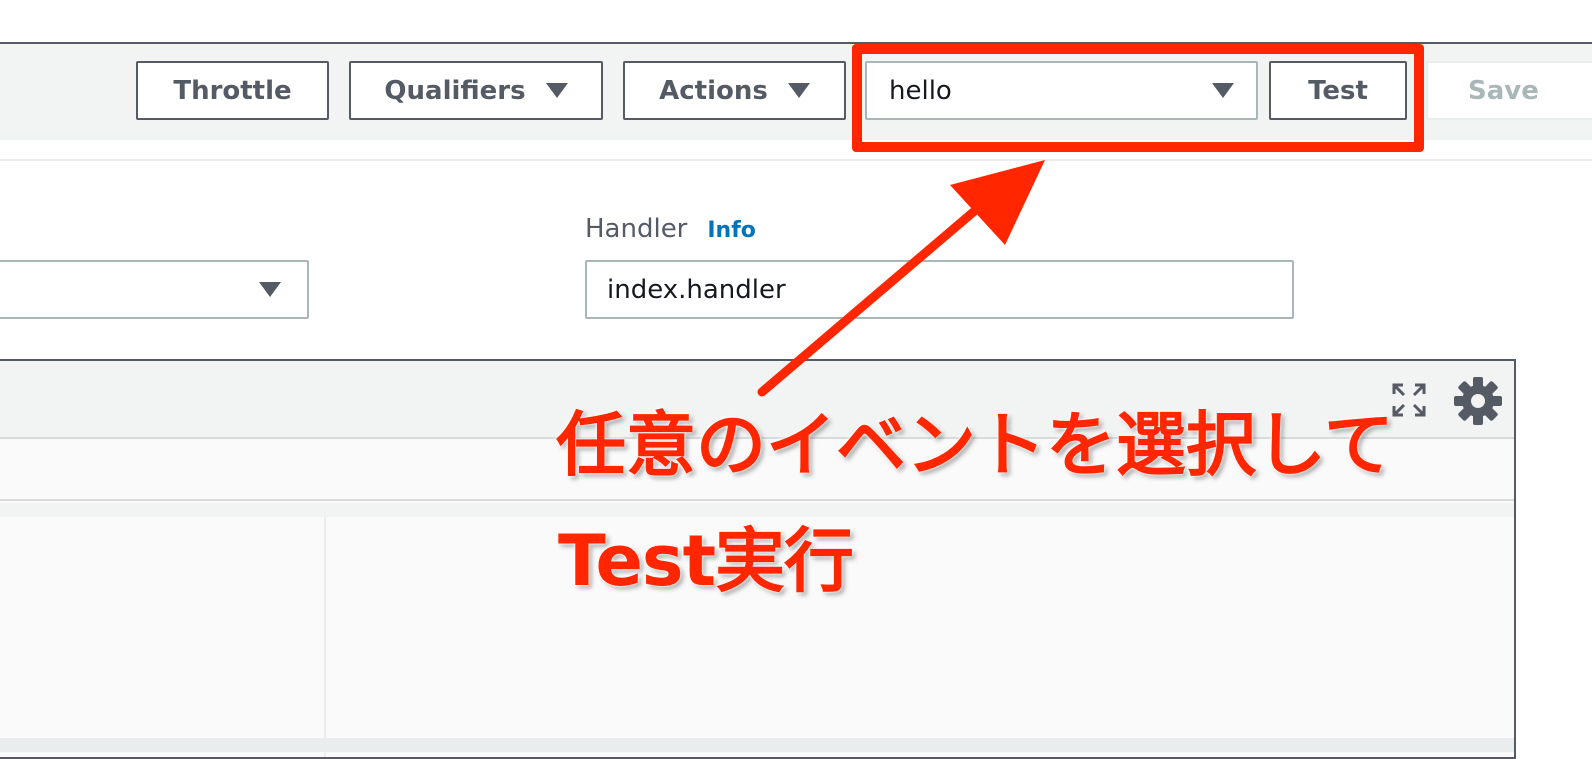 The height and width of the screenshot is (759, 1592). I want to click on qualifiers-dropdown-label: Qualifiers, so click(455, 90).